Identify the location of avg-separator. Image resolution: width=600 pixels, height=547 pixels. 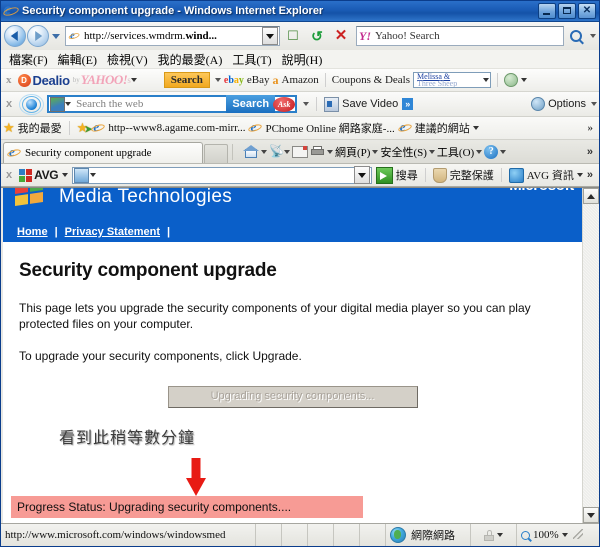
(425, 175).